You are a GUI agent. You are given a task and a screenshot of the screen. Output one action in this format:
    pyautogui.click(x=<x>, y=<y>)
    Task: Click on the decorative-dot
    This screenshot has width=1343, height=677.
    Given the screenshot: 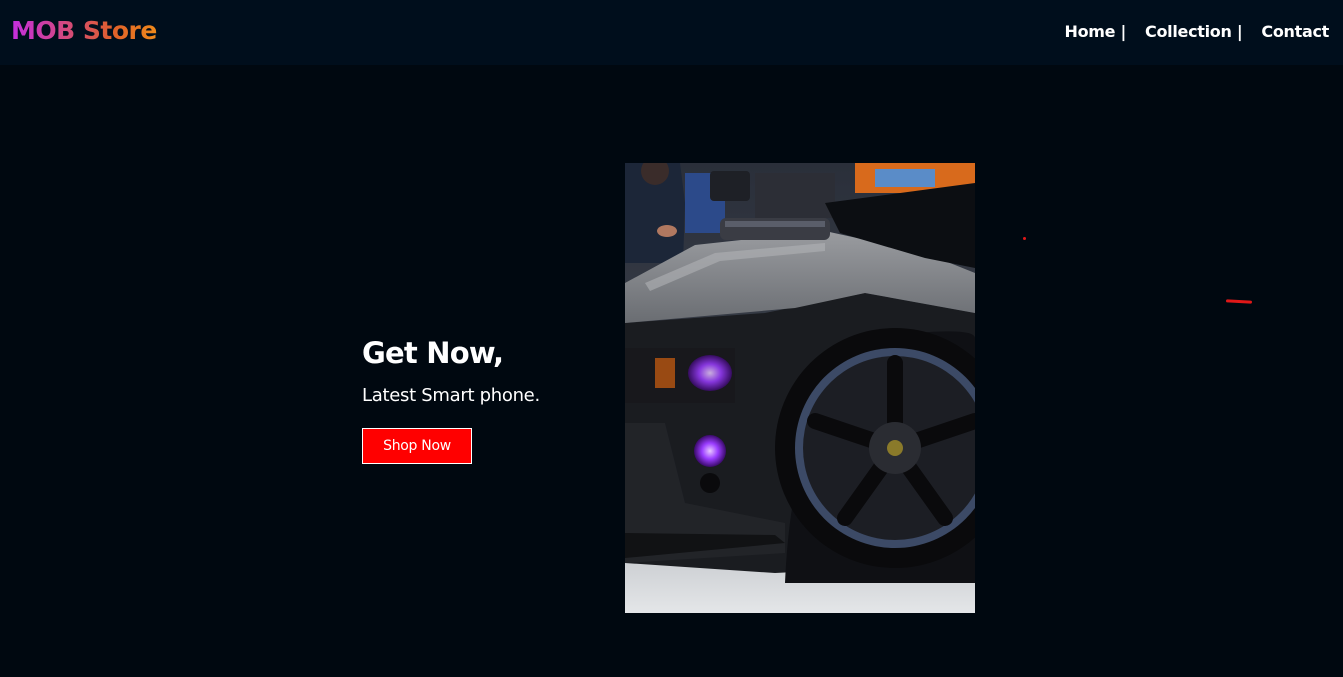 What is the action you would take?
    pyautogui.click(x=1024, y=238)
    